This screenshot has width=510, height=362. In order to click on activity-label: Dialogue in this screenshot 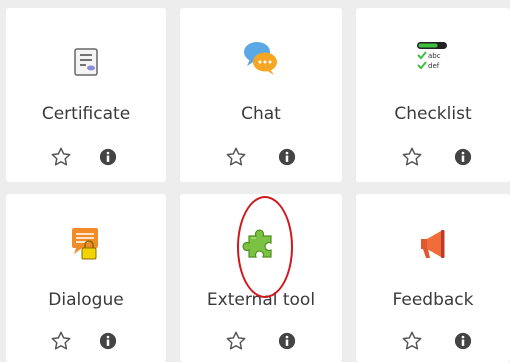, I will do `click(86, 300)`.